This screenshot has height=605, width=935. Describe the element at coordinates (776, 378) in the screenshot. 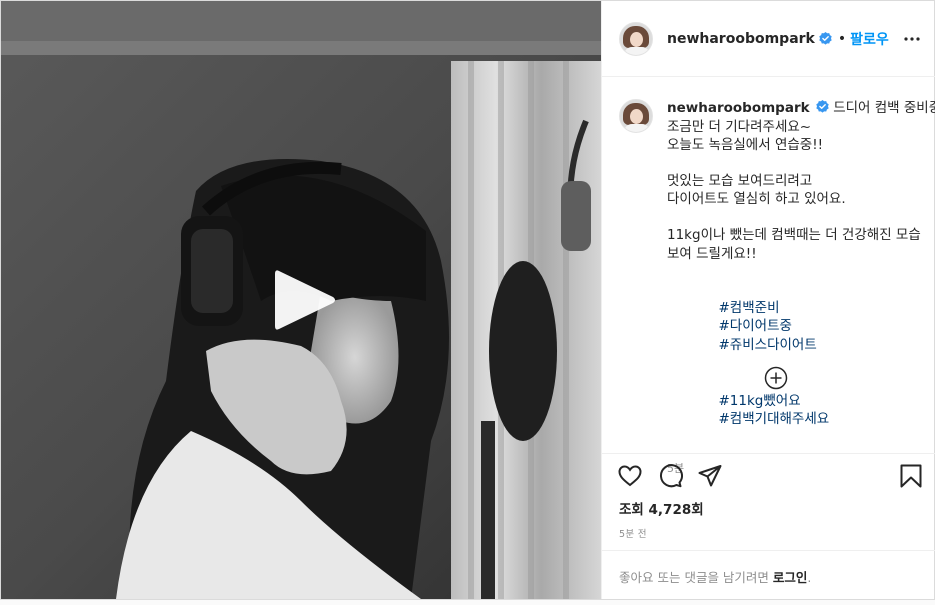

I see `add-circle-icon` at that location.